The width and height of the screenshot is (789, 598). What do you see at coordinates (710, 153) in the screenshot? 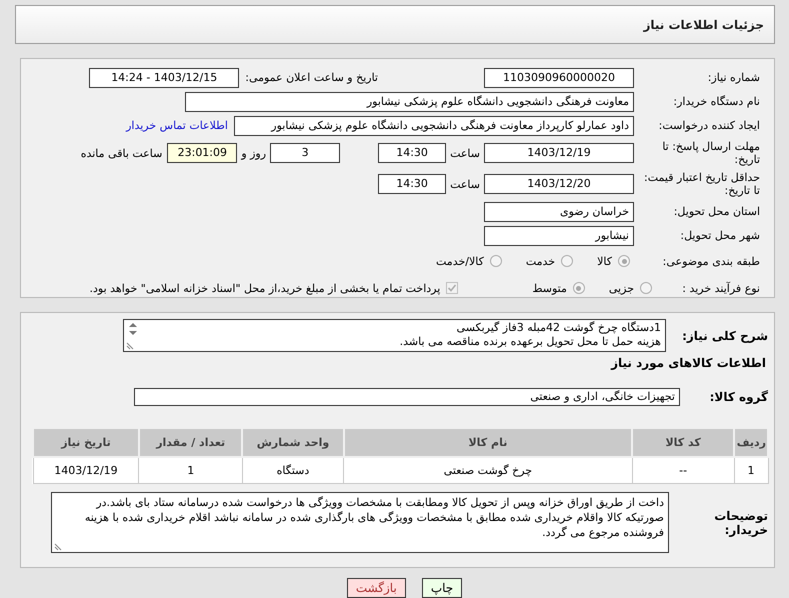
I see `field-label: مهلت ارسال پاسخ: تا تاریخ:` at bounding box center [710, 153].